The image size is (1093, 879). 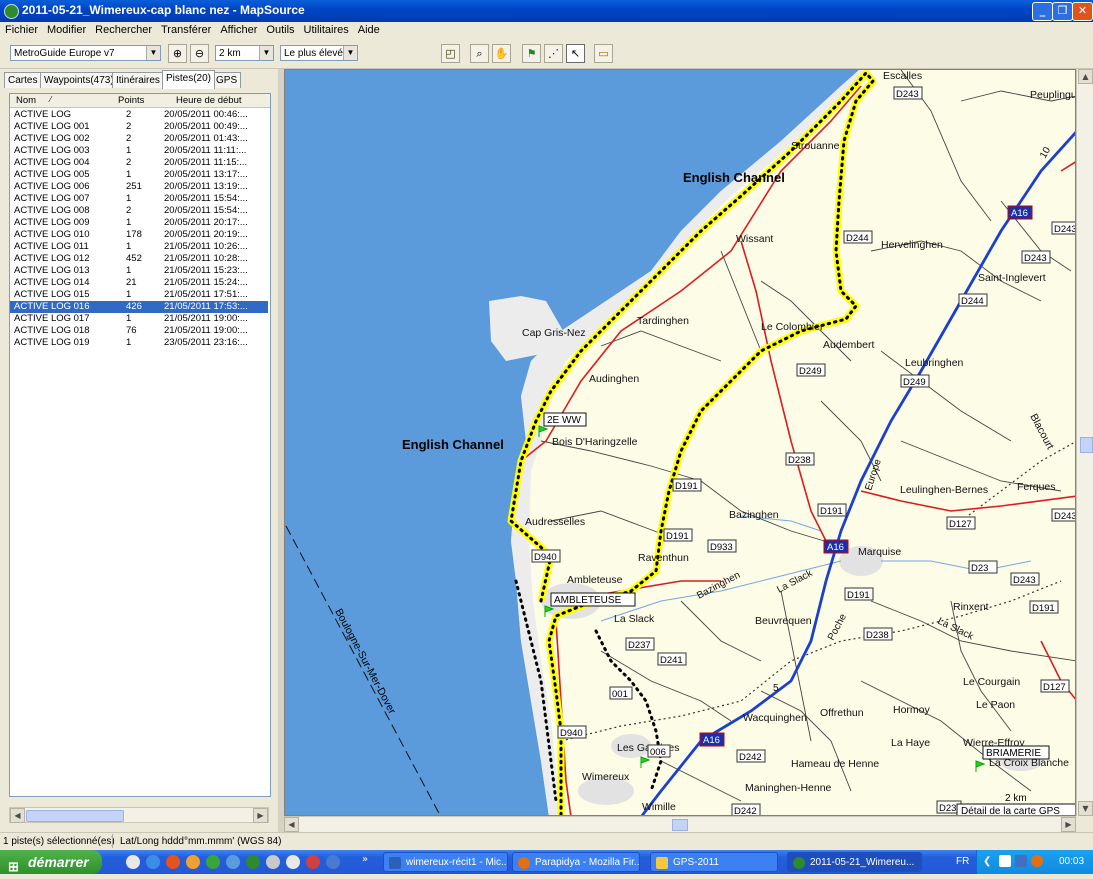 I want to click on tab-waypoints: Waypoints(473), so click(x=79, y=80).